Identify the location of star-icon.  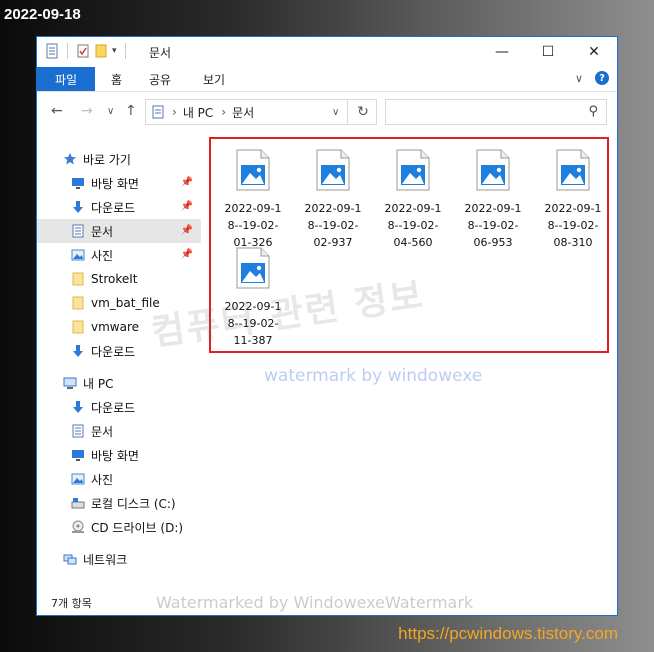
(70, 159).